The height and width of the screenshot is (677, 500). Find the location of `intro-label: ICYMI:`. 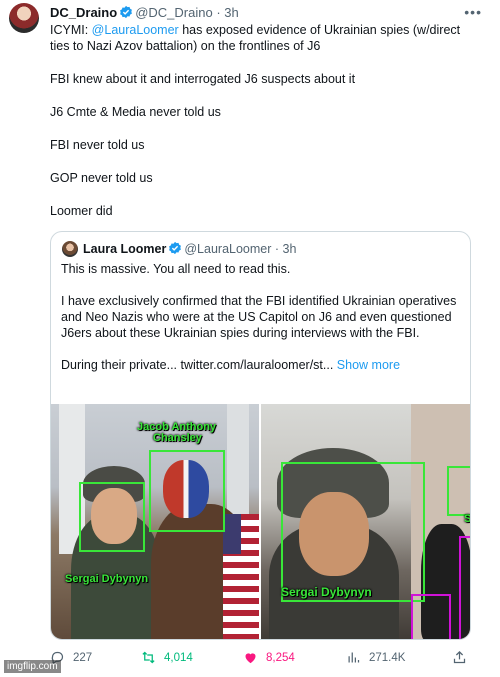

intro-label: ICYMI: is located at coordinates (71, 30).